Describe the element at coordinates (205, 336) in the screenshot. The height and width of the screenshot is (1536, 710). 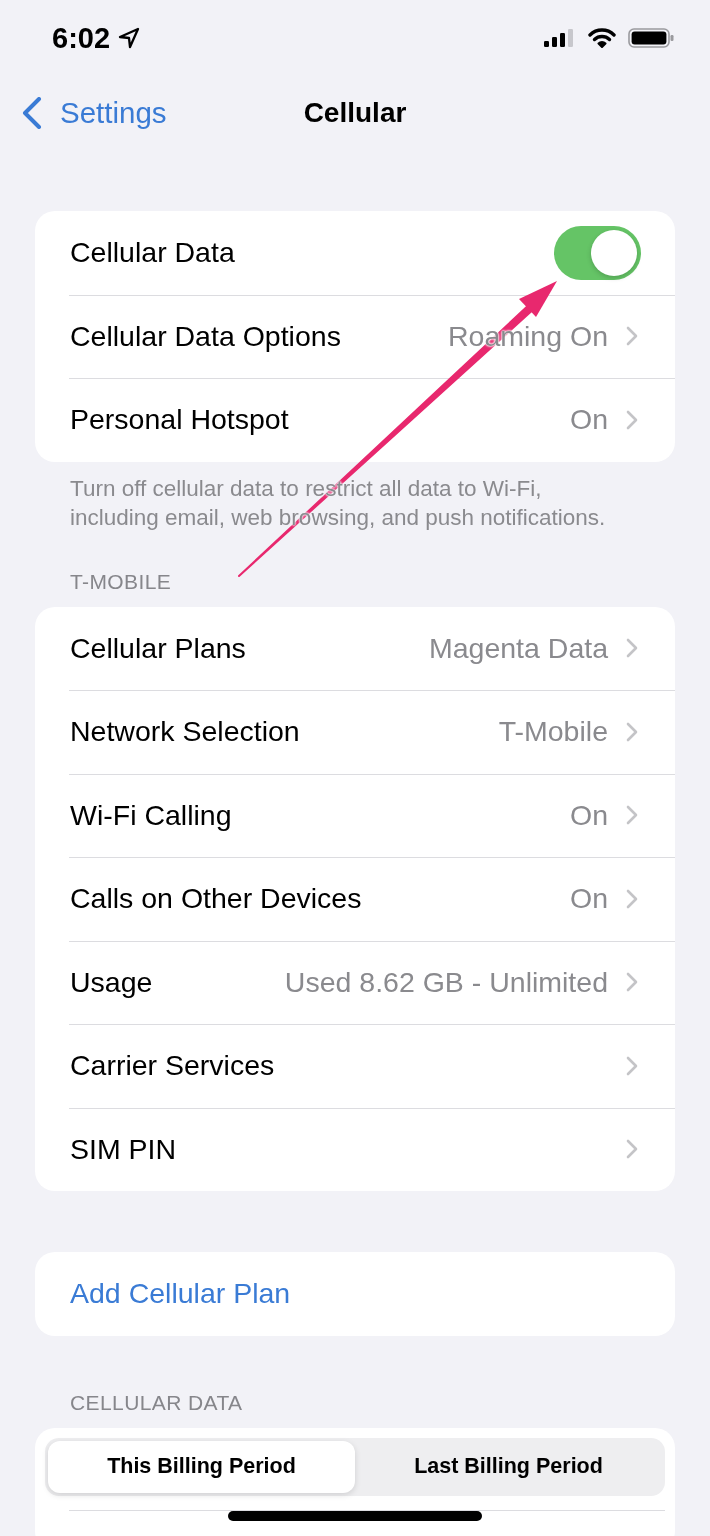
I see `row-label: Cellular Data Options` at that location.